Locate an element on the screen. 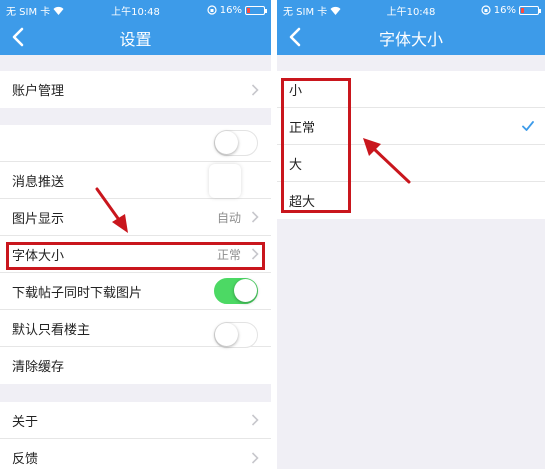  option-small: 小 is located at coordinates (411, 89).